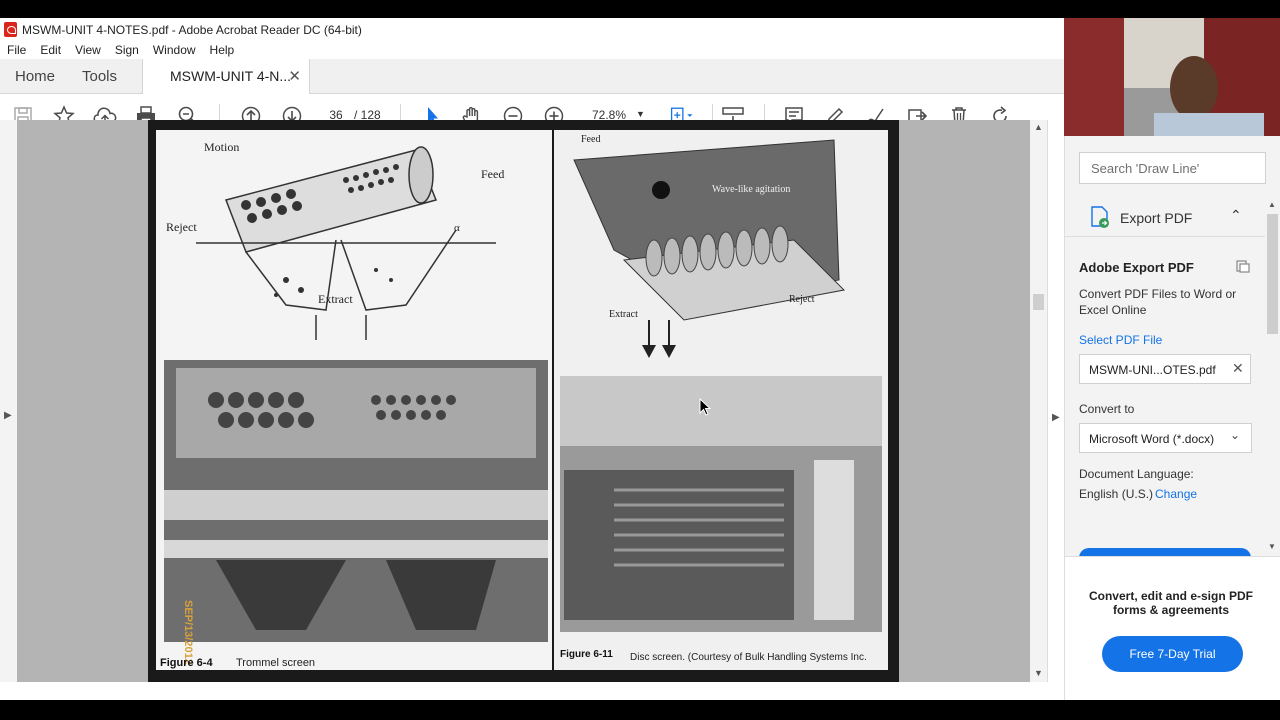  Describe the element at coordinates (1121, 340) in the screenshot. I see `select-pdf-file-label: Select PDF File` at that location.